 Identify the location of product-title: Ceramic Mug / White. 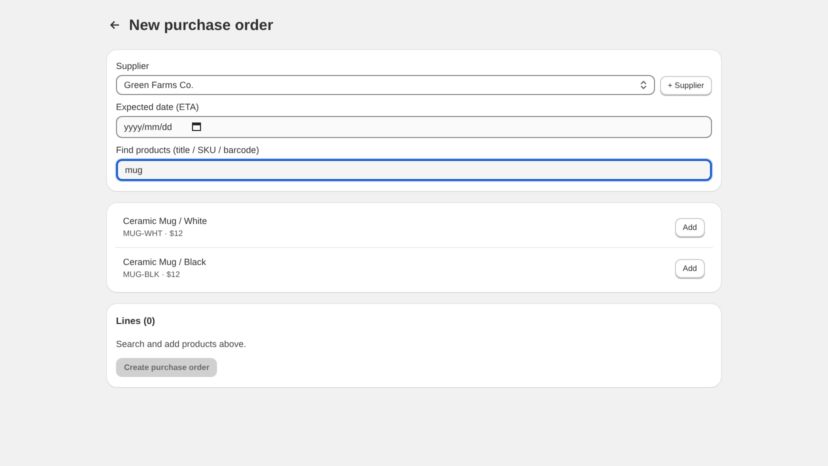
(165, 221).